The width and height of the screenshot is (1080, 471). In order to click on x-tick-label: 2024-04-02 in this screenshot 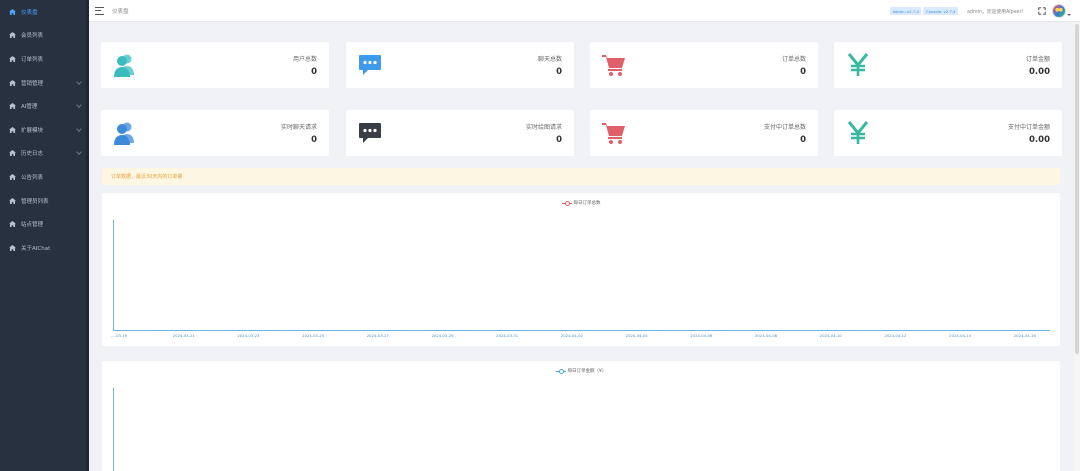, I will do `click(571, 335)`.